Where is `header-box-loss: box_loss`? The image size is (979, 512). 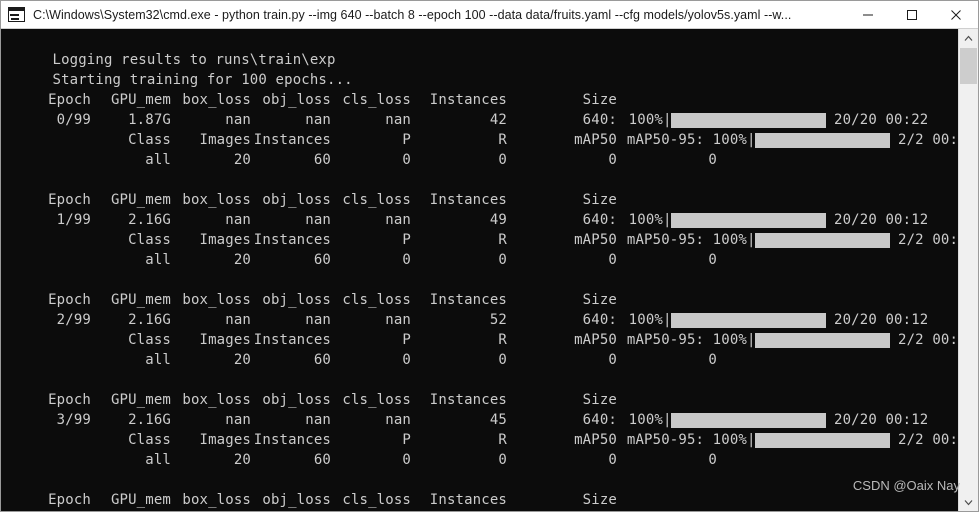 header-box-loss: box_loss is located at coordinates (216, 300).